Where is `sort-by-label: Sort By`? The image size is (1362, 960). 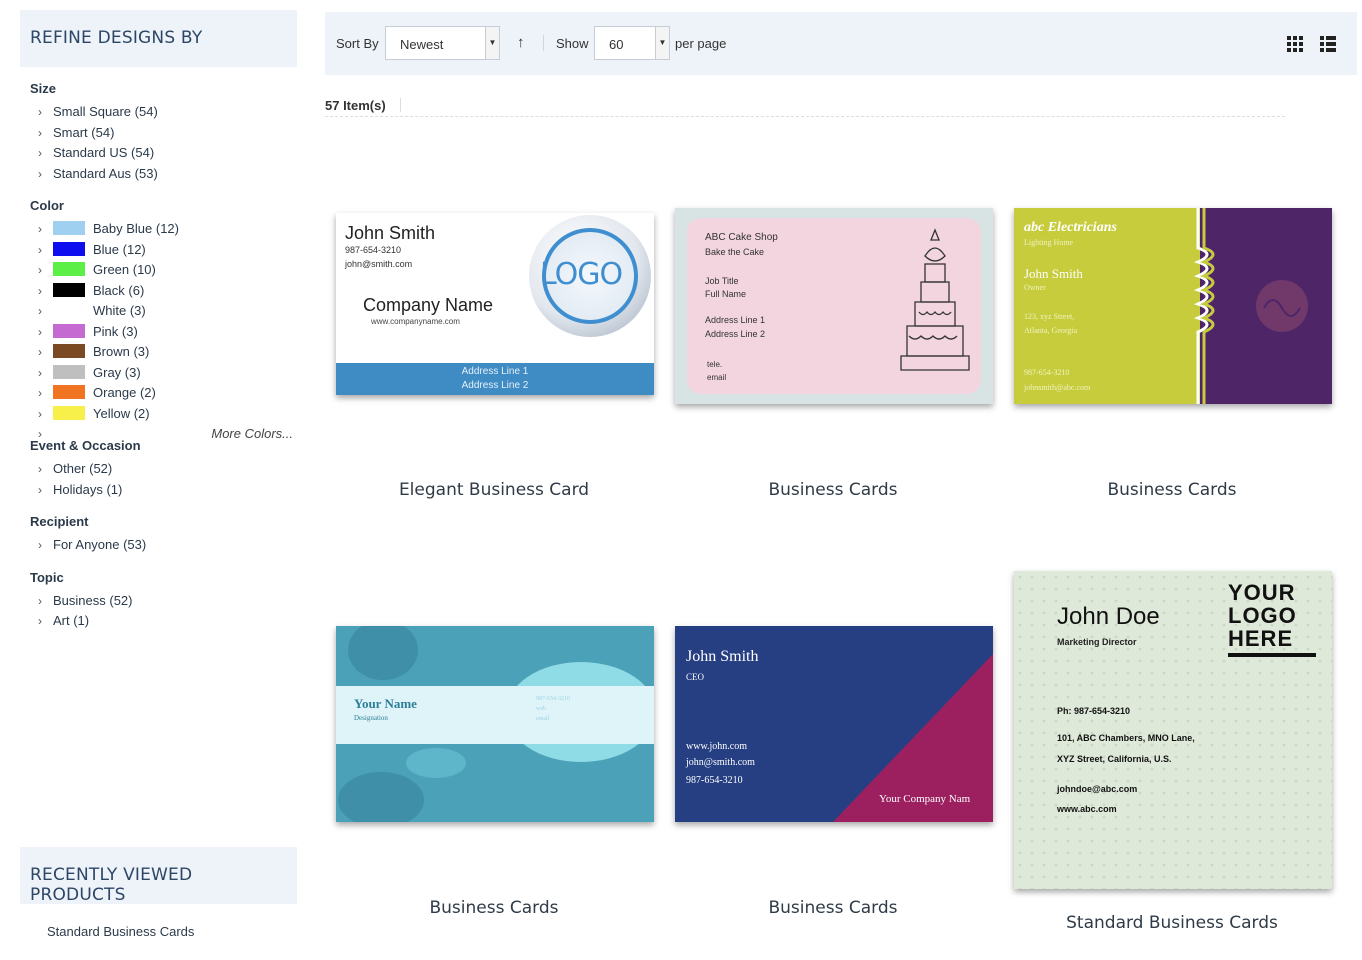 sort-by-label: Sort By is located at coordinates (357, 43).